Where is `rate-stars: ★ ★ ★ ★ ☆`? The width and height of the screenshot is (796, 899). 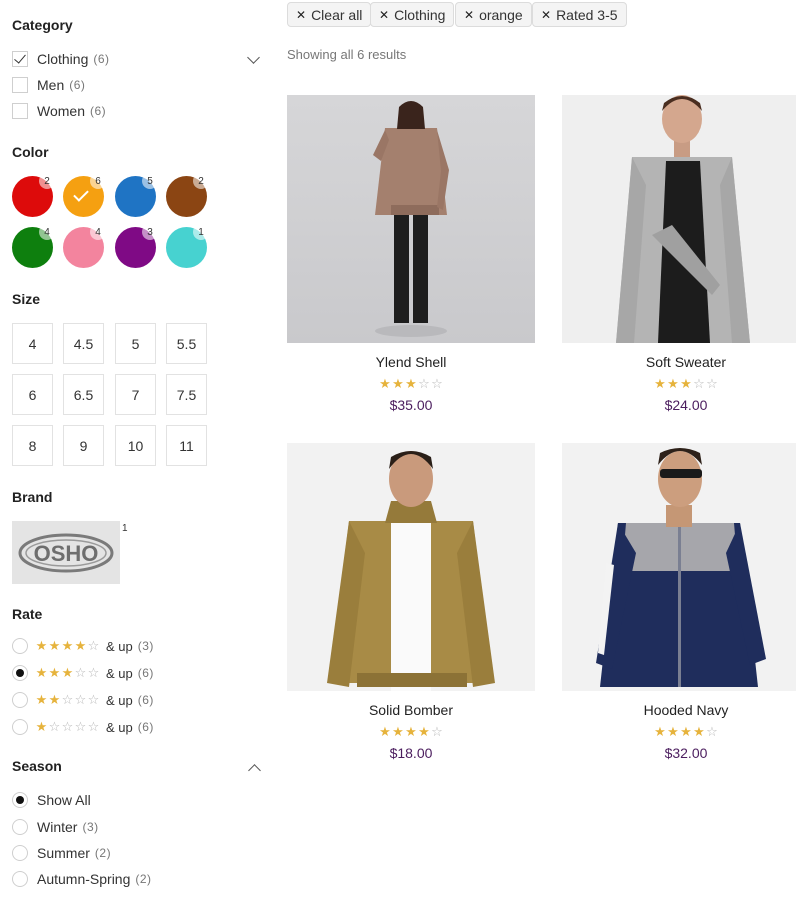 rate-stars: ★ ★ ★ ★ ☆ is located at coordinates (67, 646).